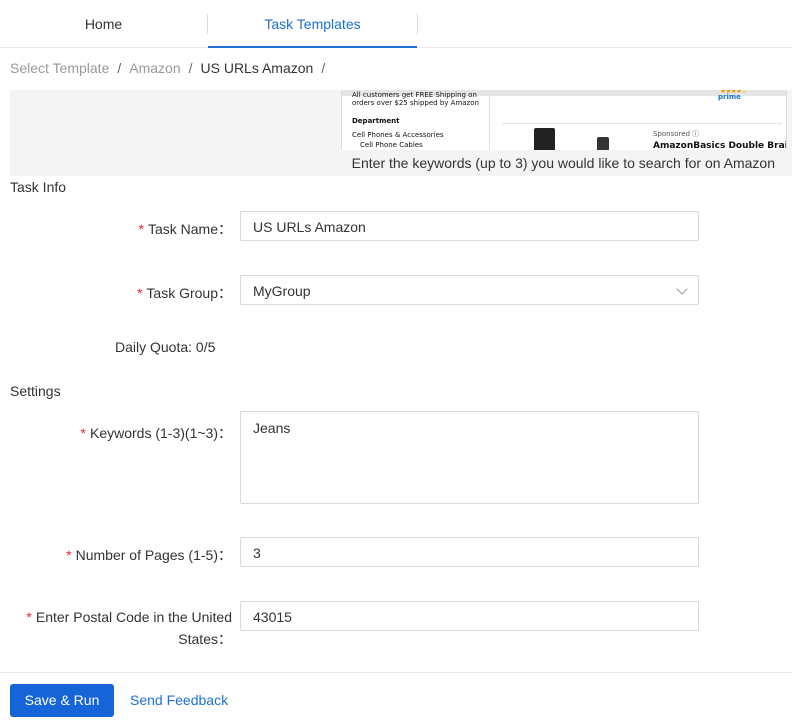 Image resolution: width=792 pixels, height=723 pixels. I want to click on section-title-task-info: Task Info, so click(38, 187).